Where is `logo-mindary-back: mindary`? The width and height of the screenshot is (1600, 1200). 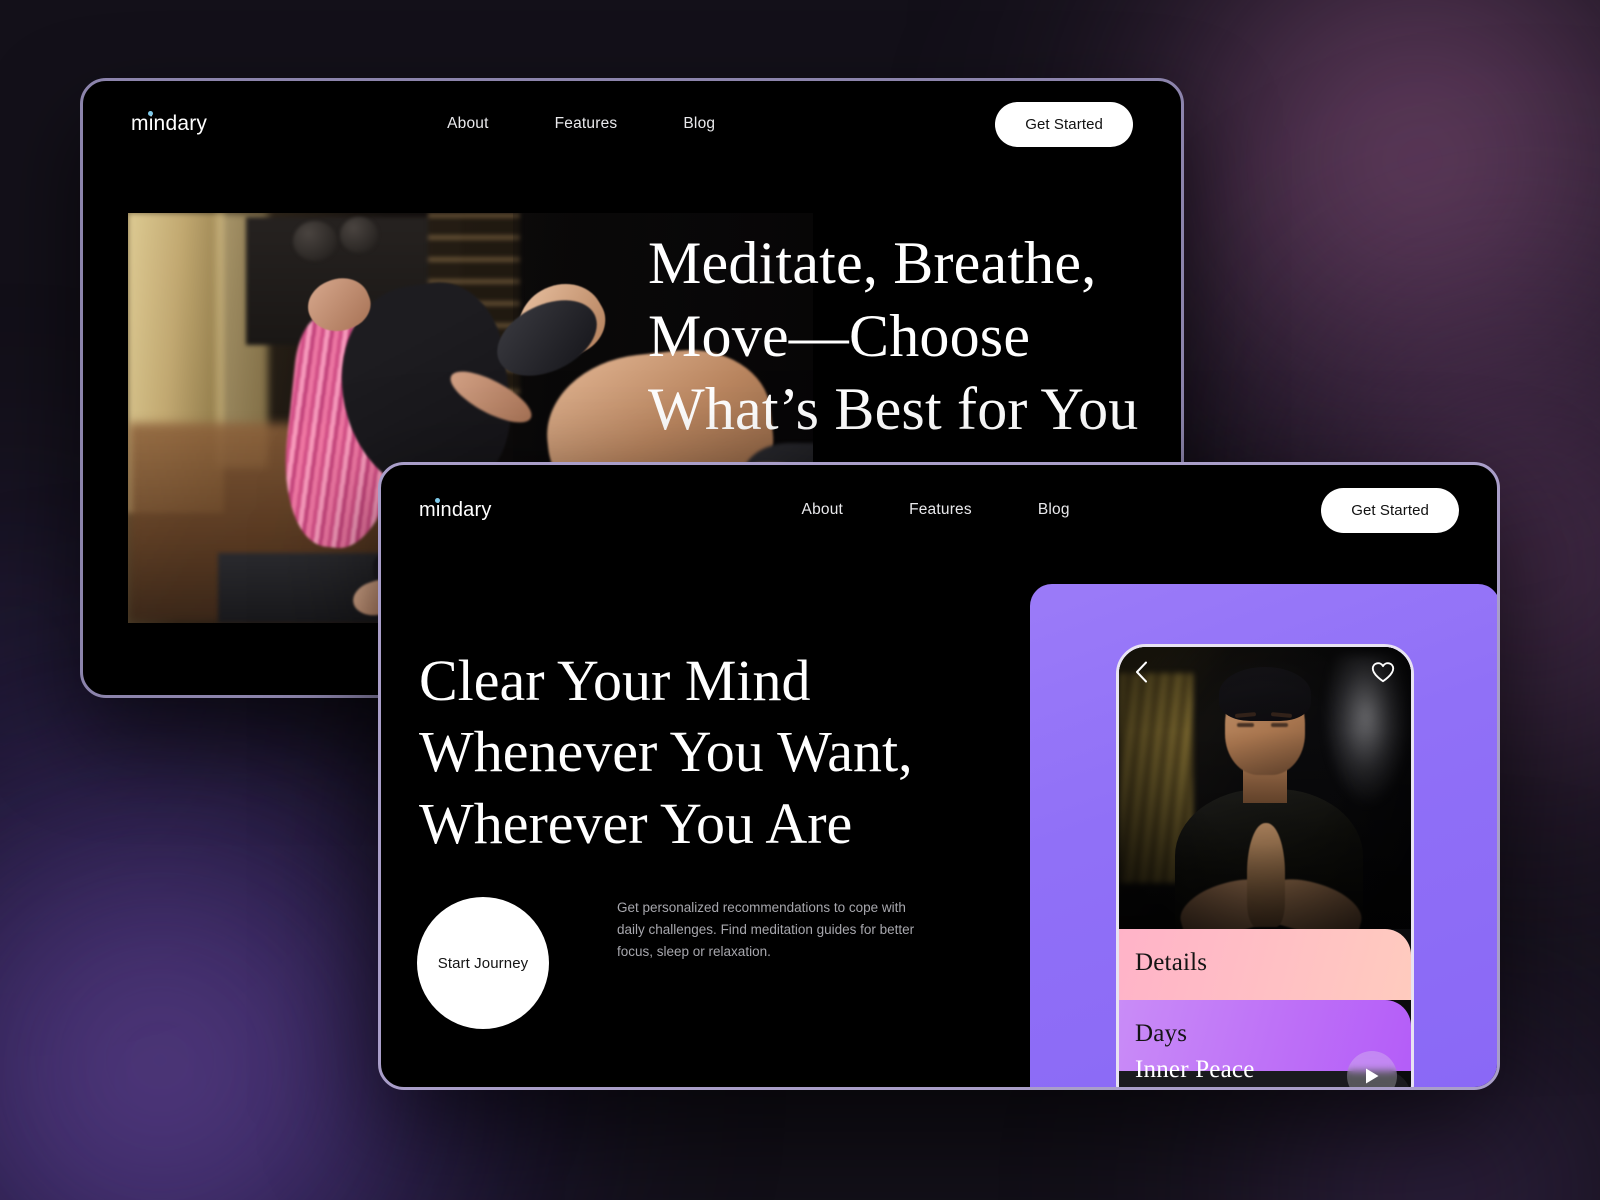
logo-mindary-back: mindary is located at coordinates (169, 123).